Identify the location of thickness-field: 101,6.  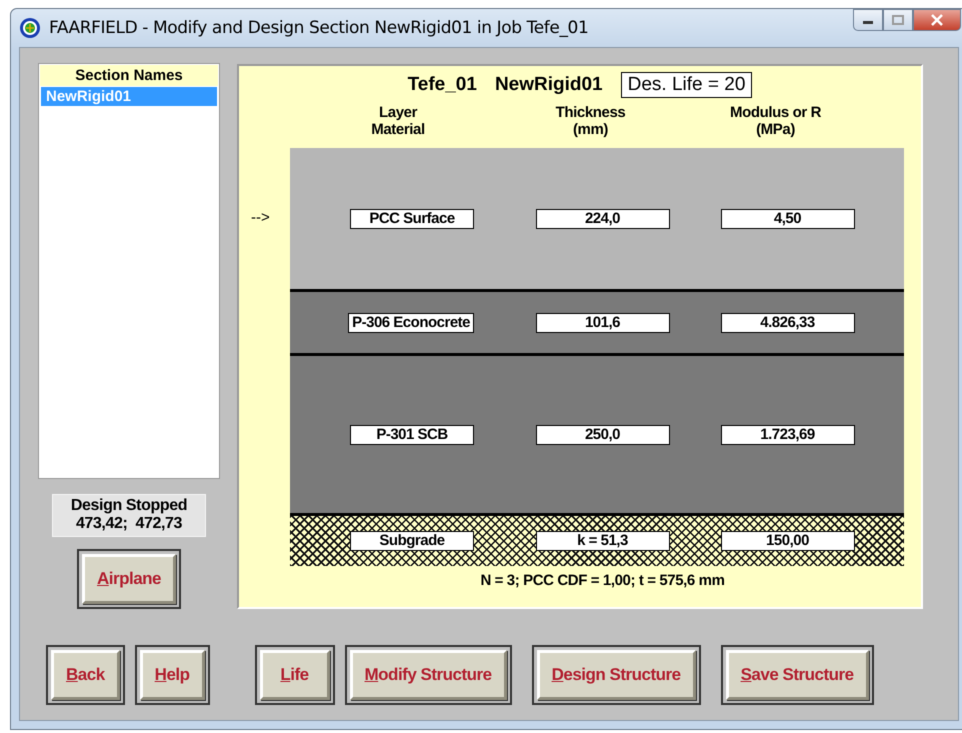
(603, 322).